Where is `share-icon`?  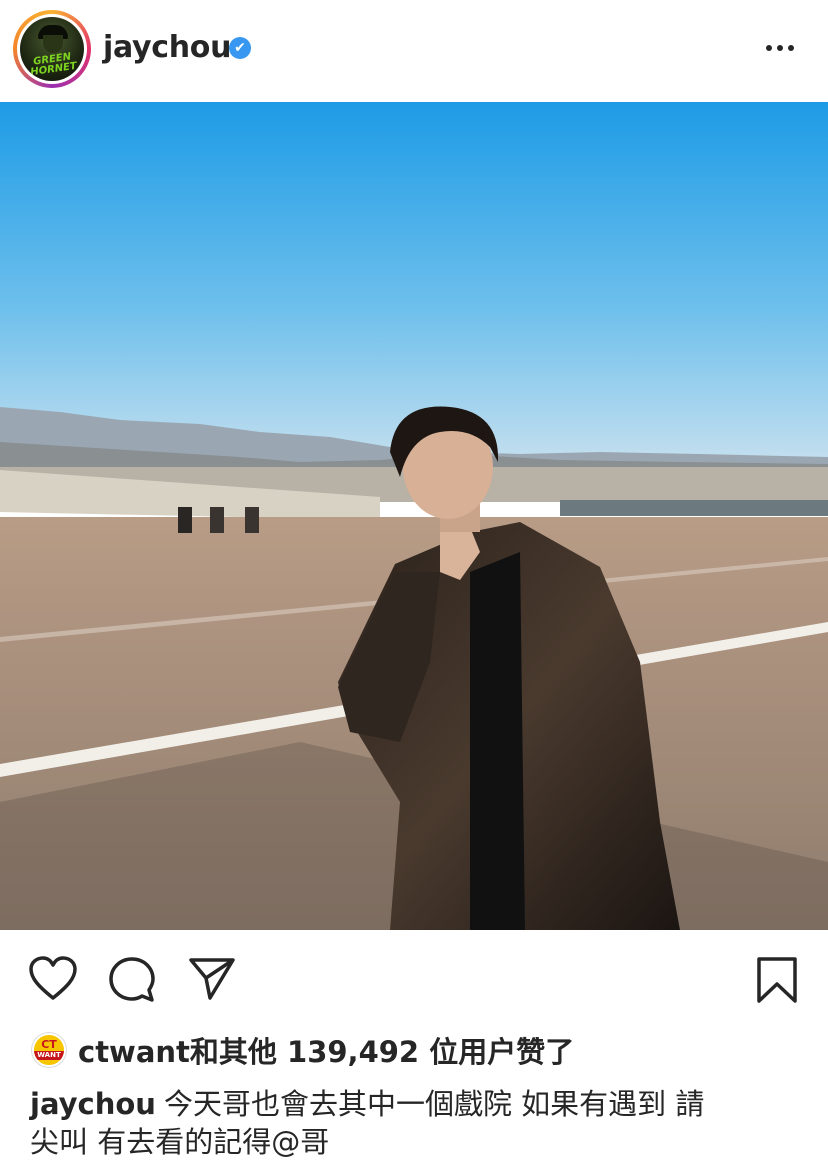
share-icon is located at coordinates (212, 979).